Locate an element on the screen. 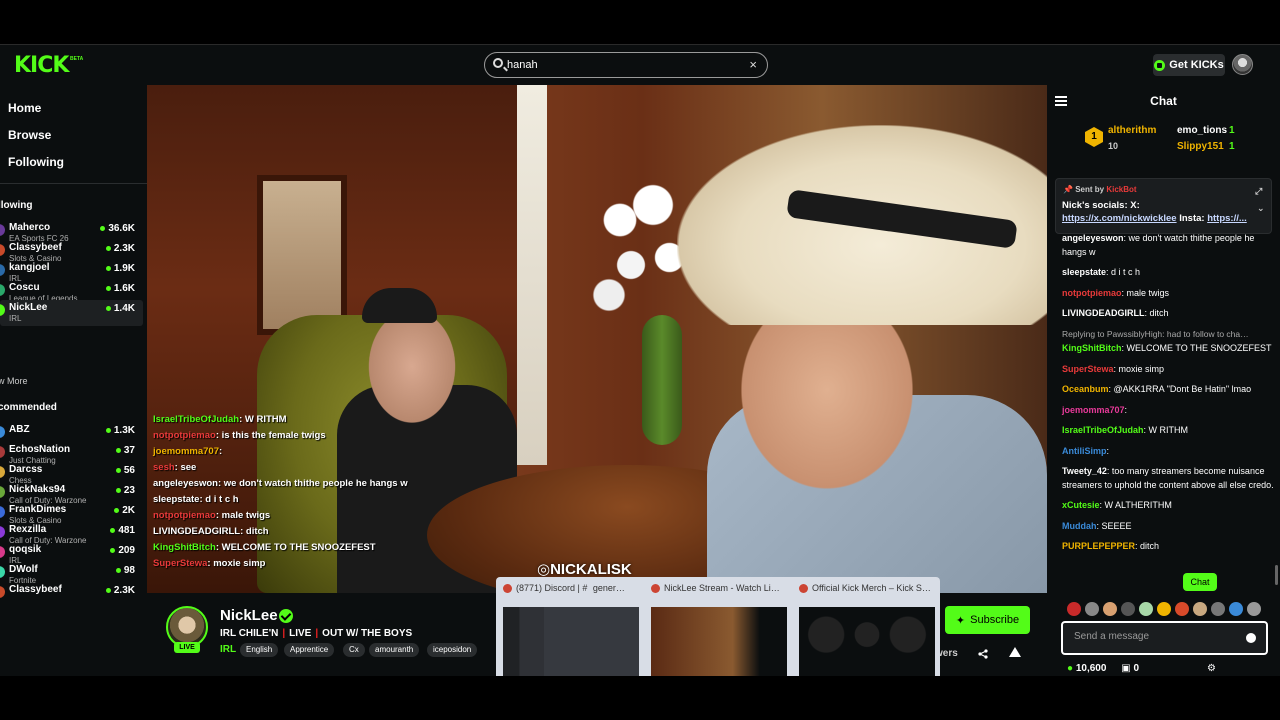 The height and width of the screenshot is (720, 1280). chat-username: notpotpiemao is located at coordinates (1092, 293).